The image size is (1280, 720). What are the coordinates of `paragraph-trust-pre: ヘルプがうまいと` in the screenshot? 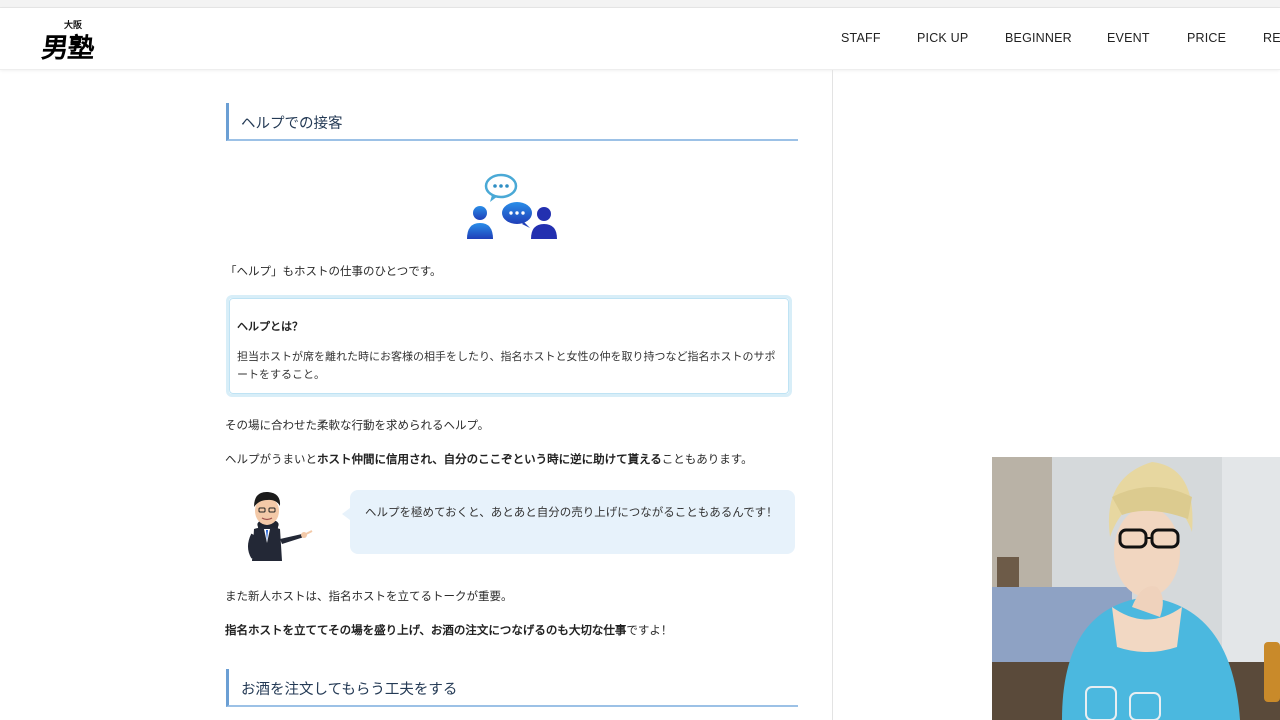 It's located at (271, 459).